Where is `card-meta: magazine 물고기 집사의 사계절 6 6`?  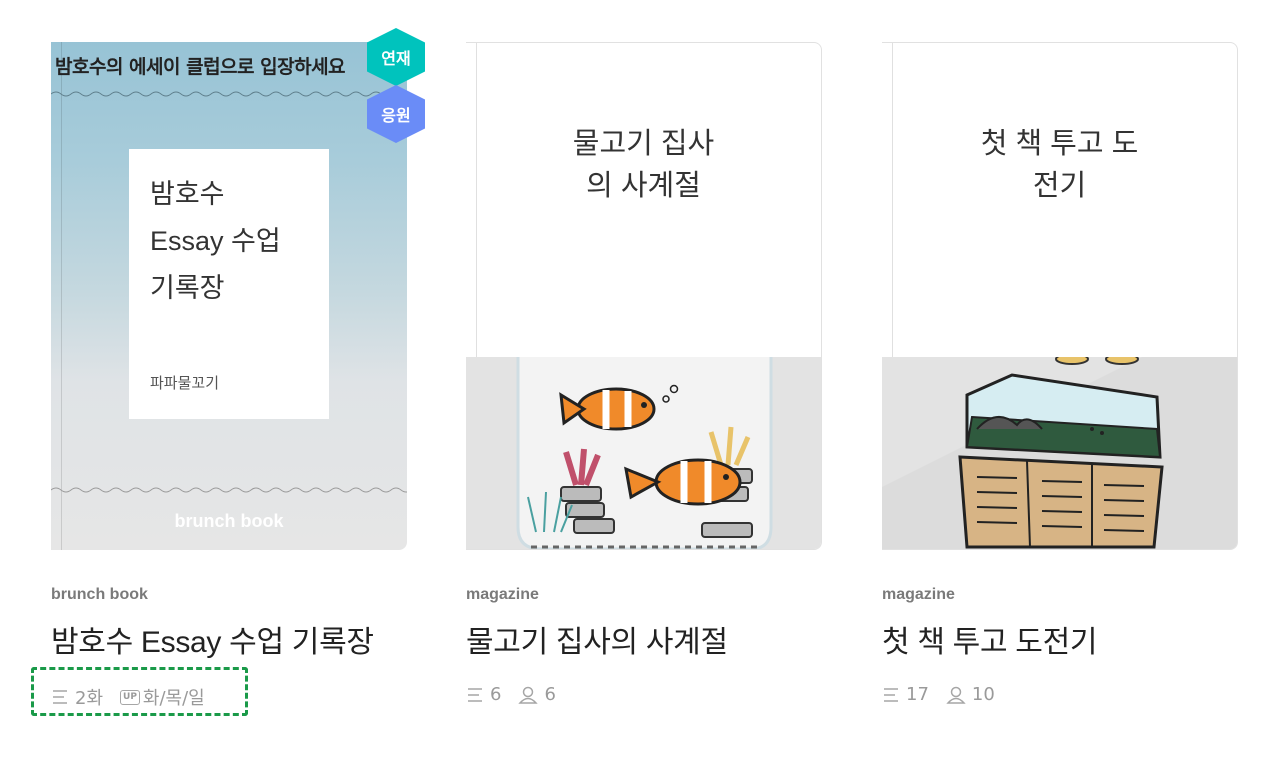
card-meta: magazine 물고기 집사의 사계절 6 6 is located at coordinates (597, 645).